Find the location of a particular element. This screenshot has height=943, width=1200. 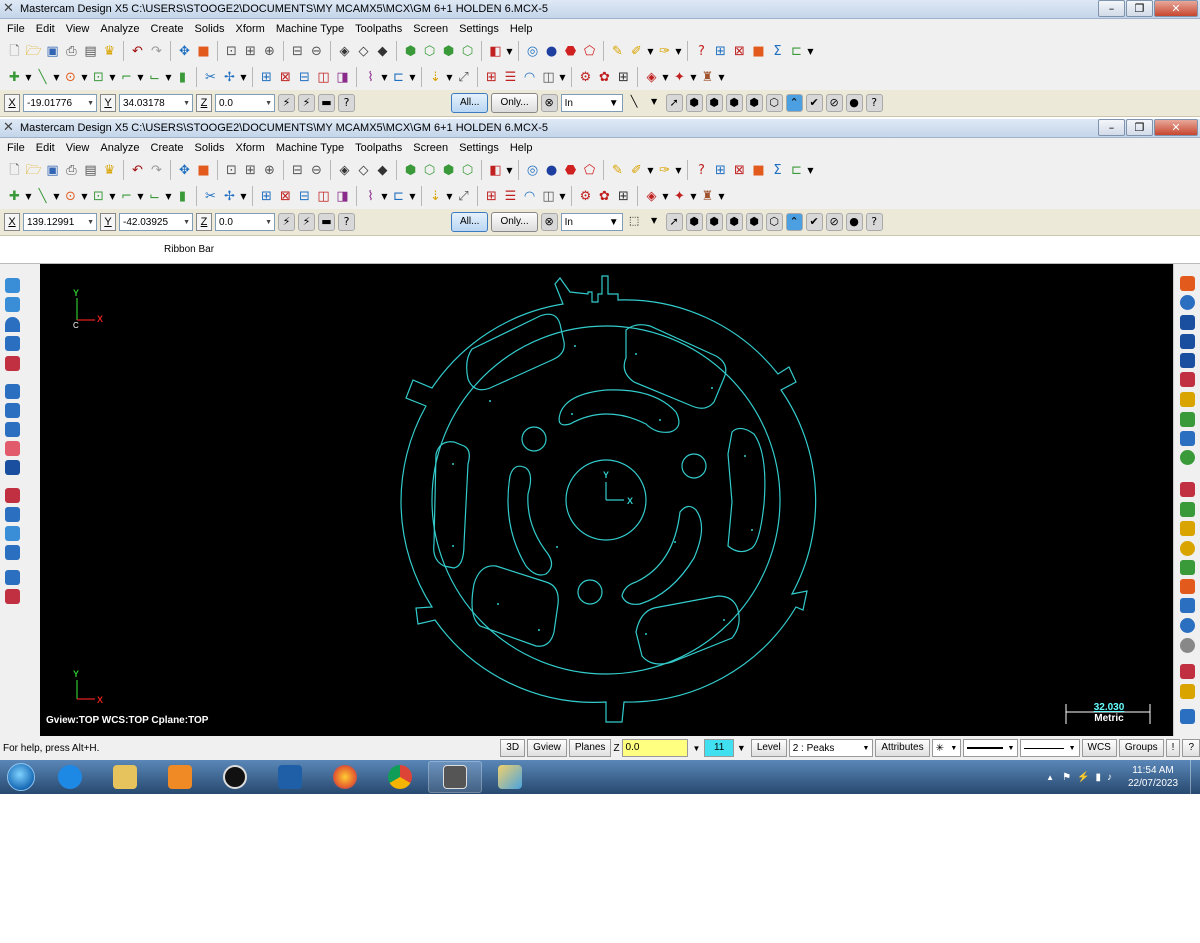

select-all-ops-icon: ◈ is located at coordinates (651, 196).